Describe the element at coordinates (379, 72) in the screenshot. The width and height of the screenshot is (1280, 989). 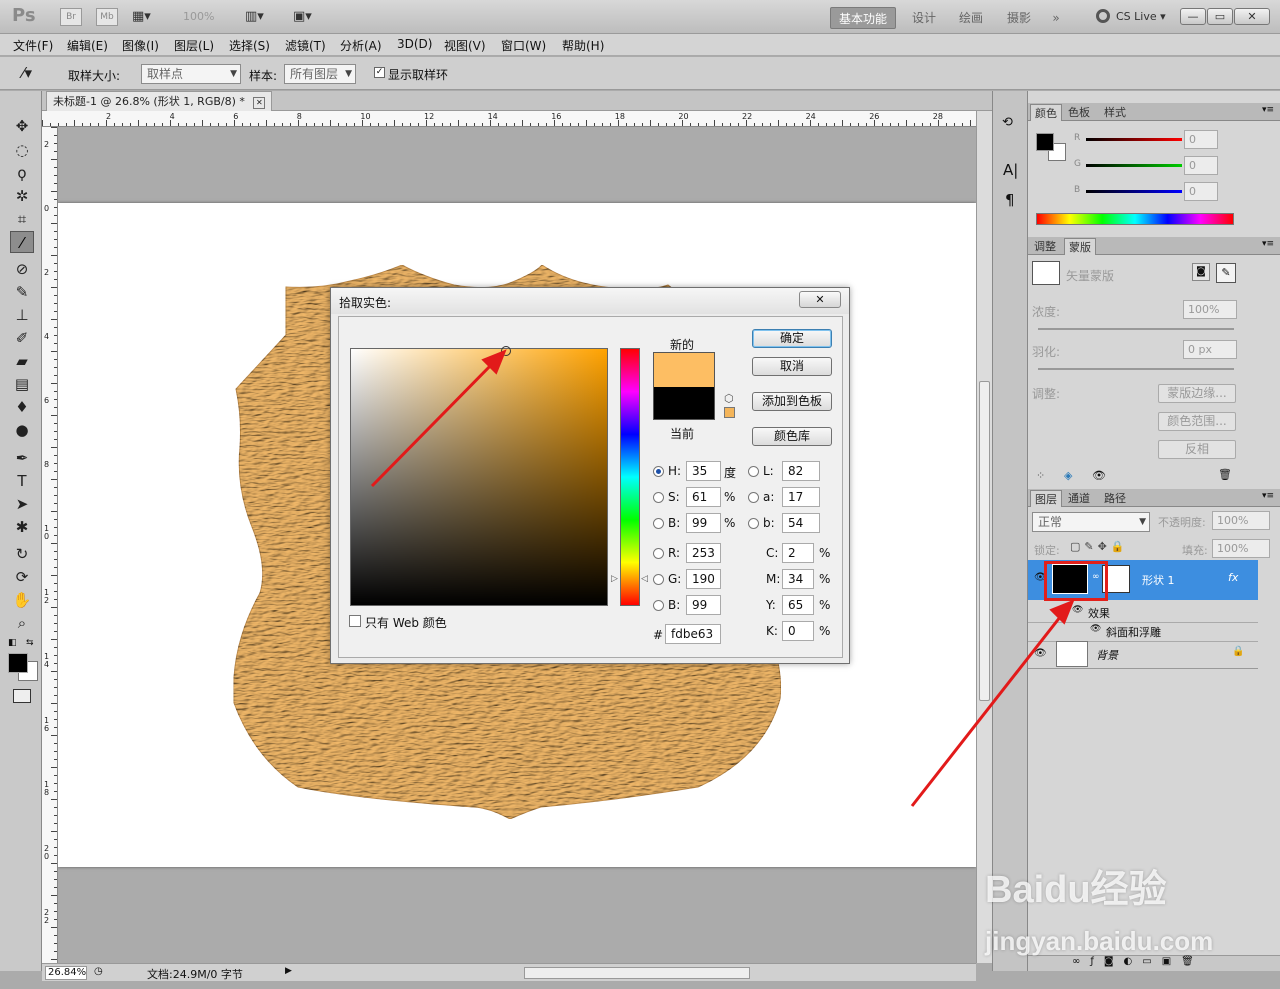
I see `show-sampling-ring-checkbox: ✓` at that location.